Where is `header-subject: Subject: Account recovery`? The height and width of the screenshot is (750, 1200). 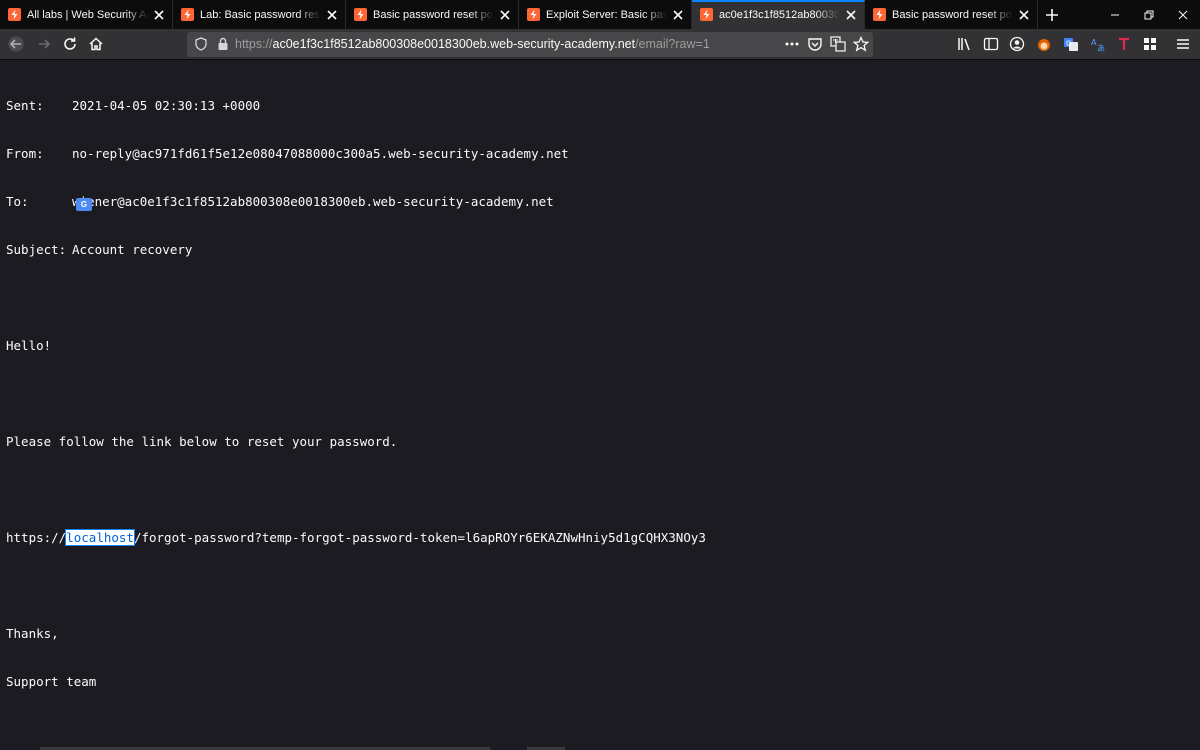 header-subject: Subject: Account recovery is located at coordinates (356, 250).